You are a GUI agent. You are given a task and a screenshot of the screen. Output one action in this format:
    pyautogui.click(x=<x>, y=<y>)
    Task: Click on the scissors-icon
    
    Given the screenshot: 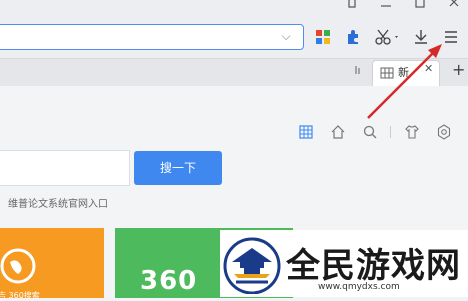 What is the action you would take?
    pyautogui.click(x=386, y=37)
    